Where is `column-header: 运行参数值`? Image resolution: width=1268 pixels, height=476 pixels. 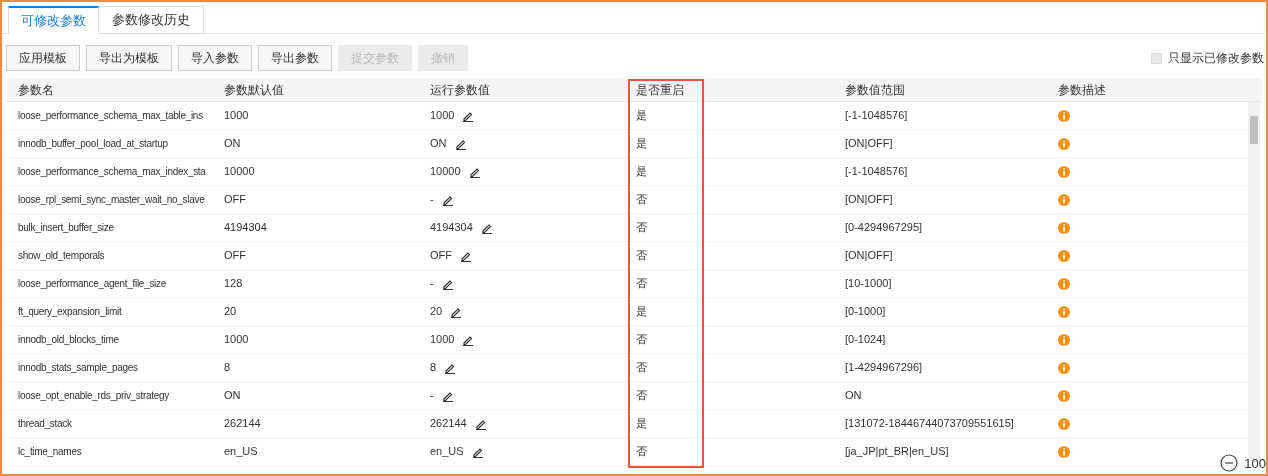
column-header: 运行参数值 is located at coordinates (460, 90).